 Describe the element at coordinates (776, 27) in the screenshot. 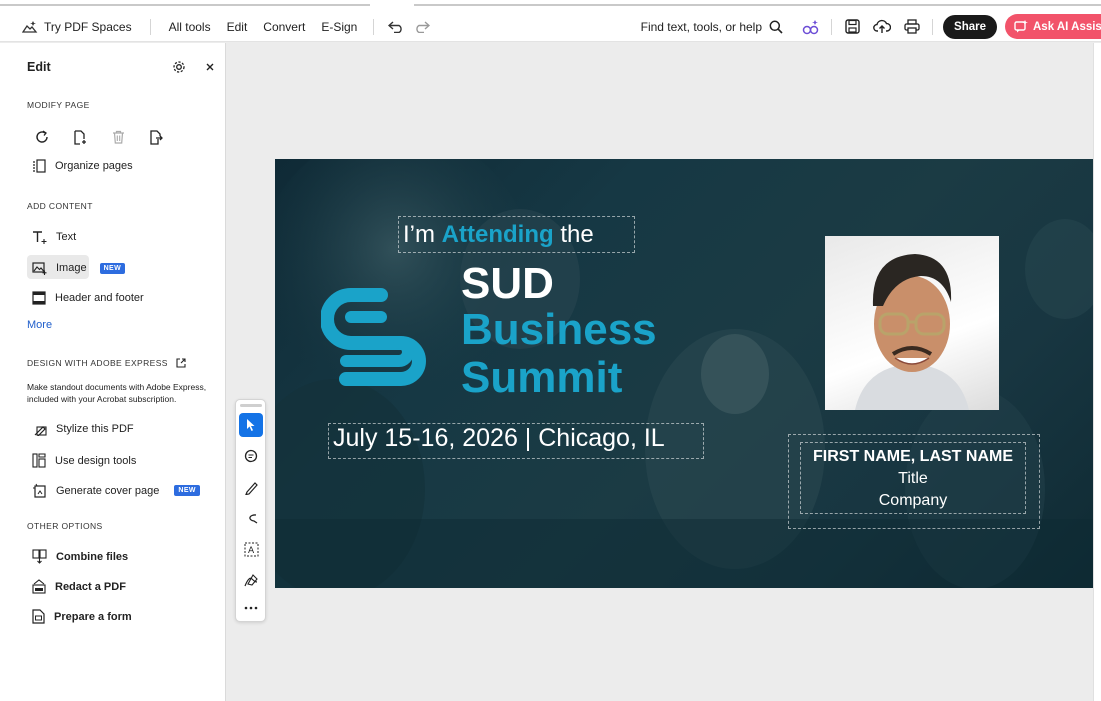

I see `search-icon` at that location.